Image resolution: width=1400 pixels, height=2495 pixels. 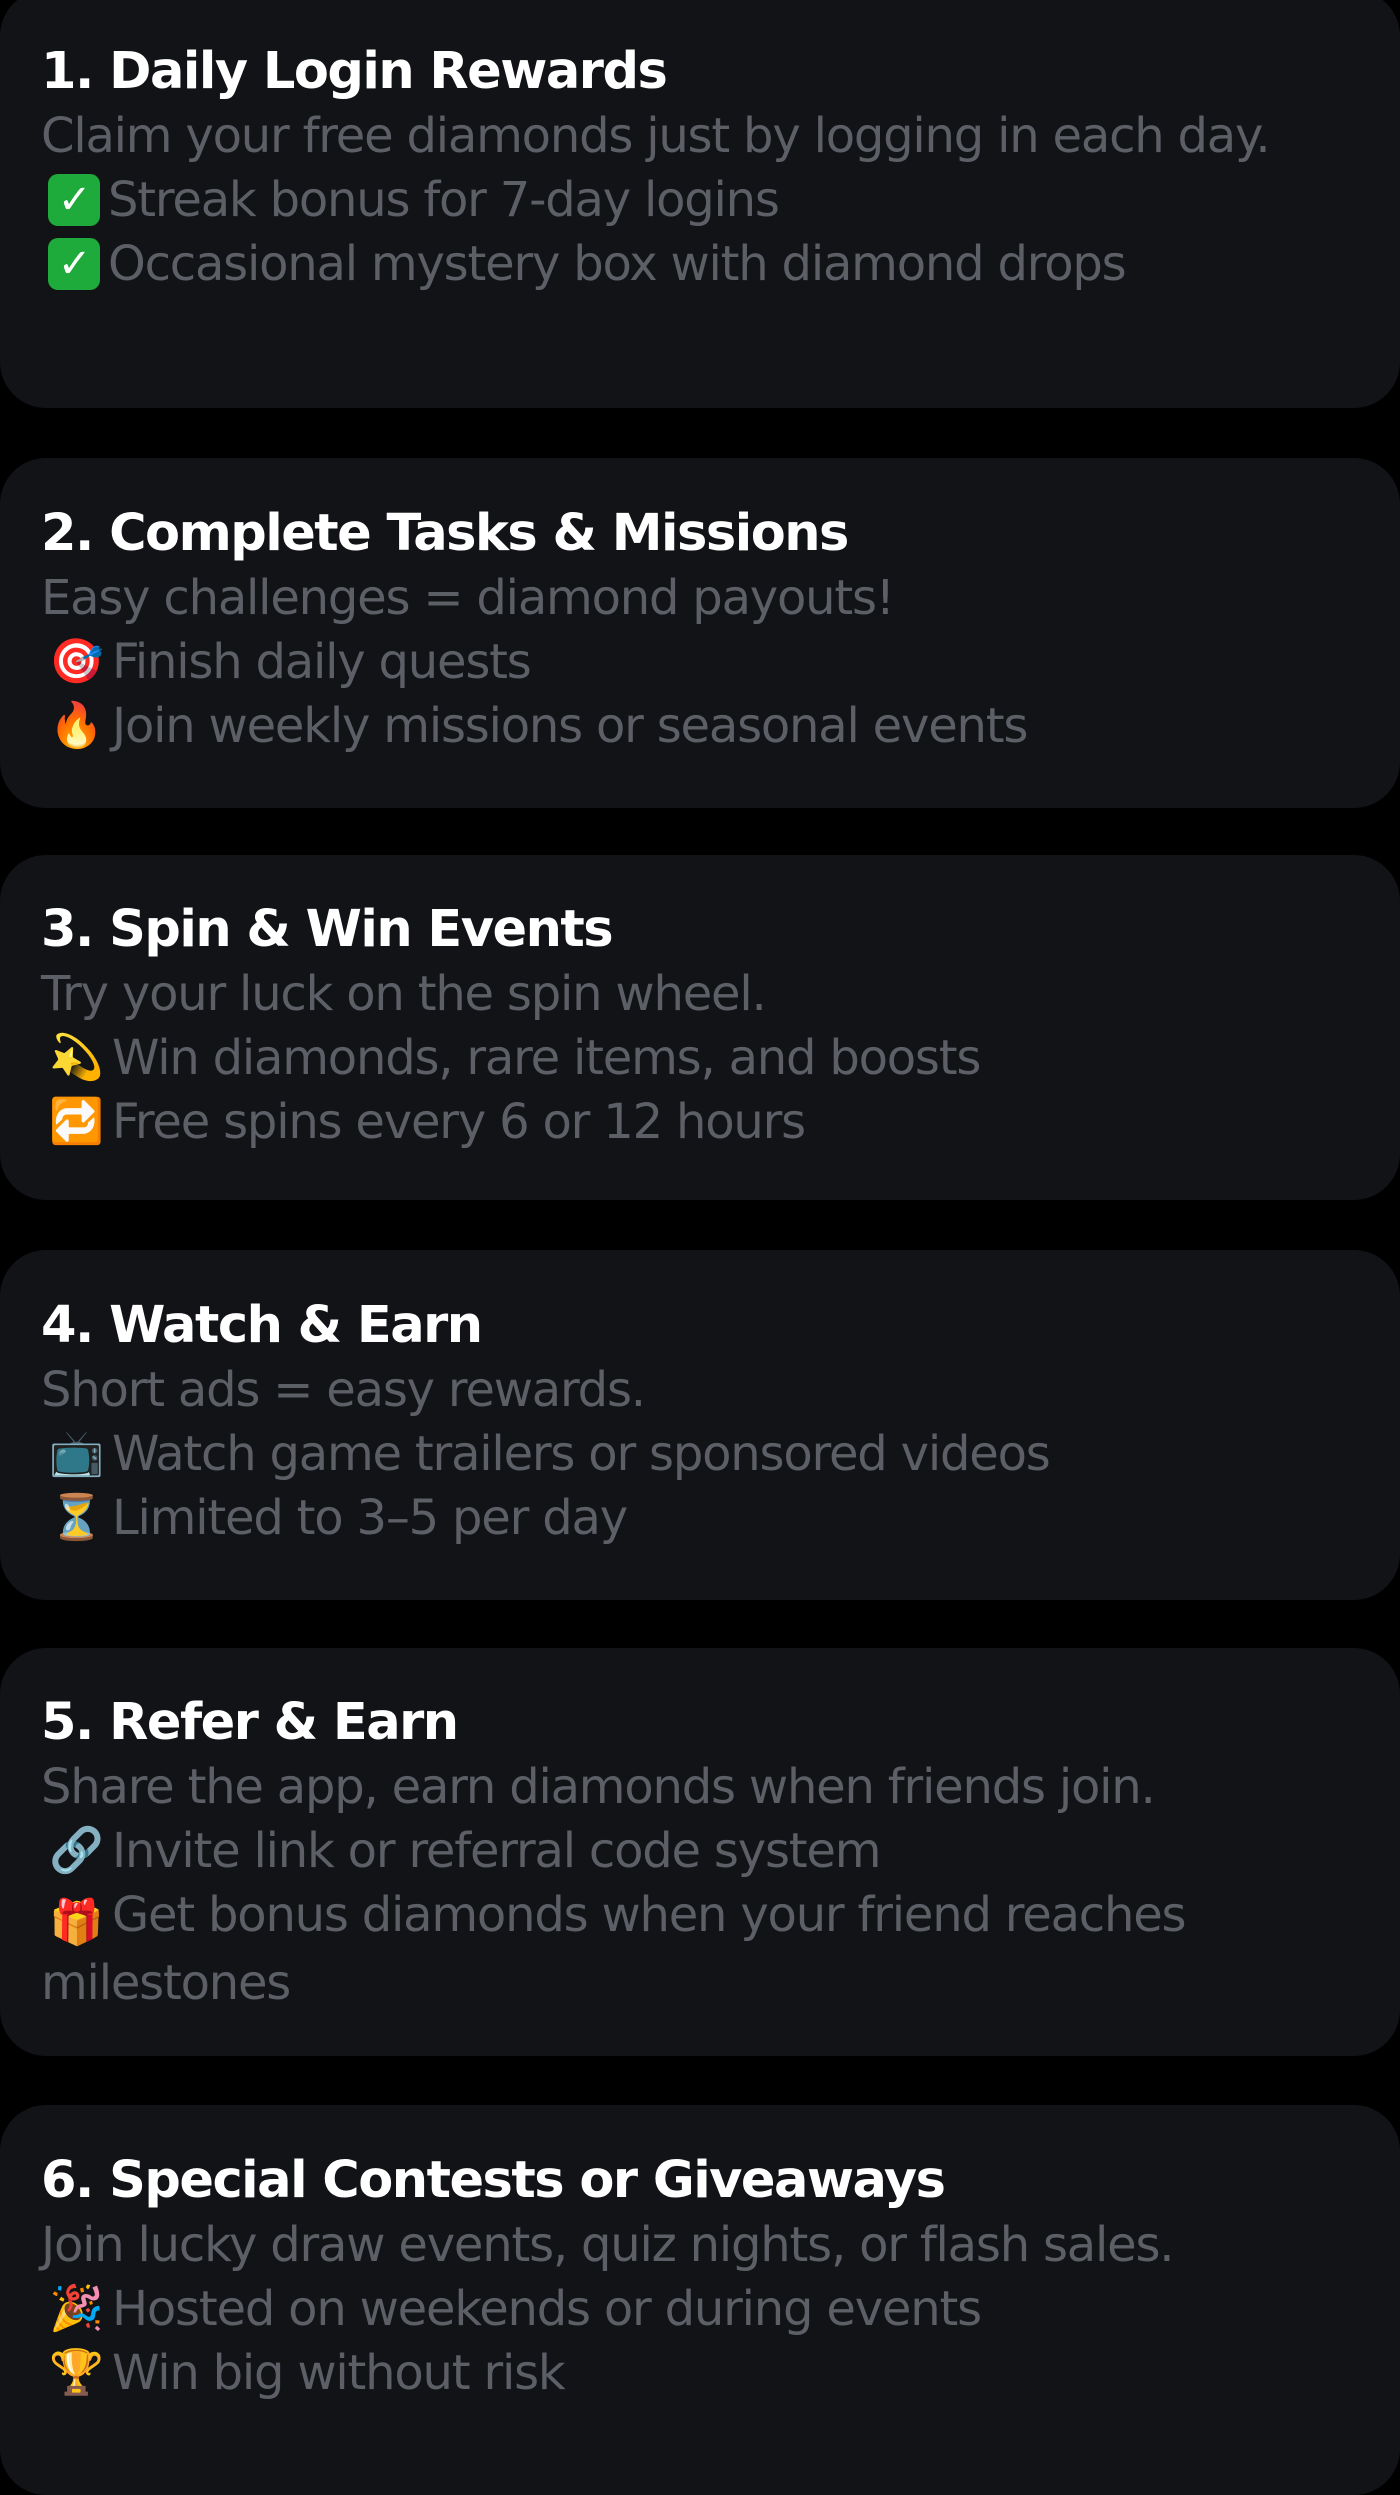 What do you see at coordinates (76, 661) in the screenshot?
I see `target-icon: 🎯` at bounding box center [76, 661].